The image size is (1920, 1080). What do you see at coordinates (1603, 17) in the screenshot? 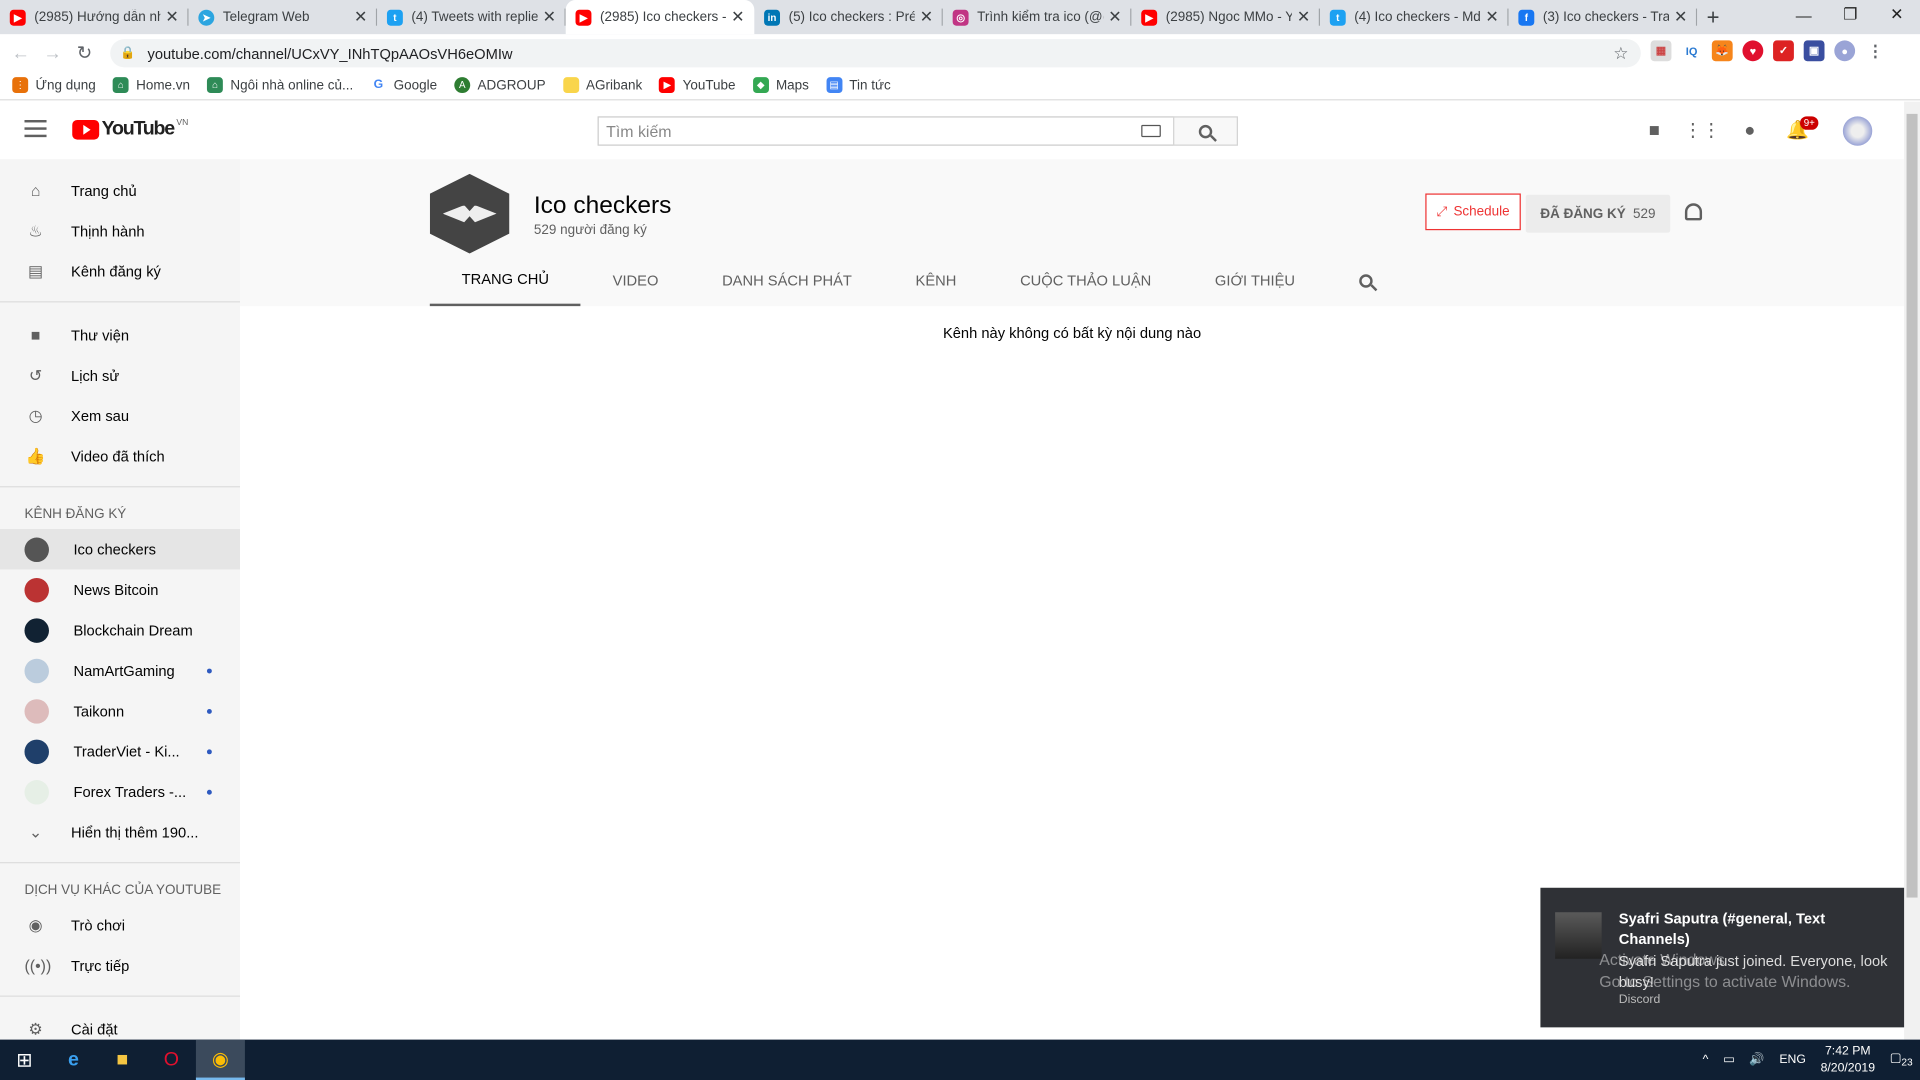
I see `browser-tab: f(3) Ico checkers - Trang✕` at bounding box center [1603, 17].